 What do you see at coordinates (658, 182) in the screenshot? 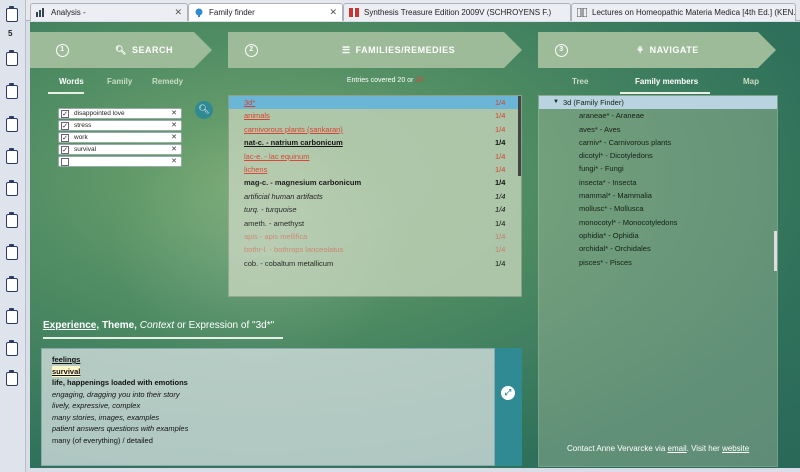
I see `tree-item: insecta* - Insecta` at bounding box center [658, 182].